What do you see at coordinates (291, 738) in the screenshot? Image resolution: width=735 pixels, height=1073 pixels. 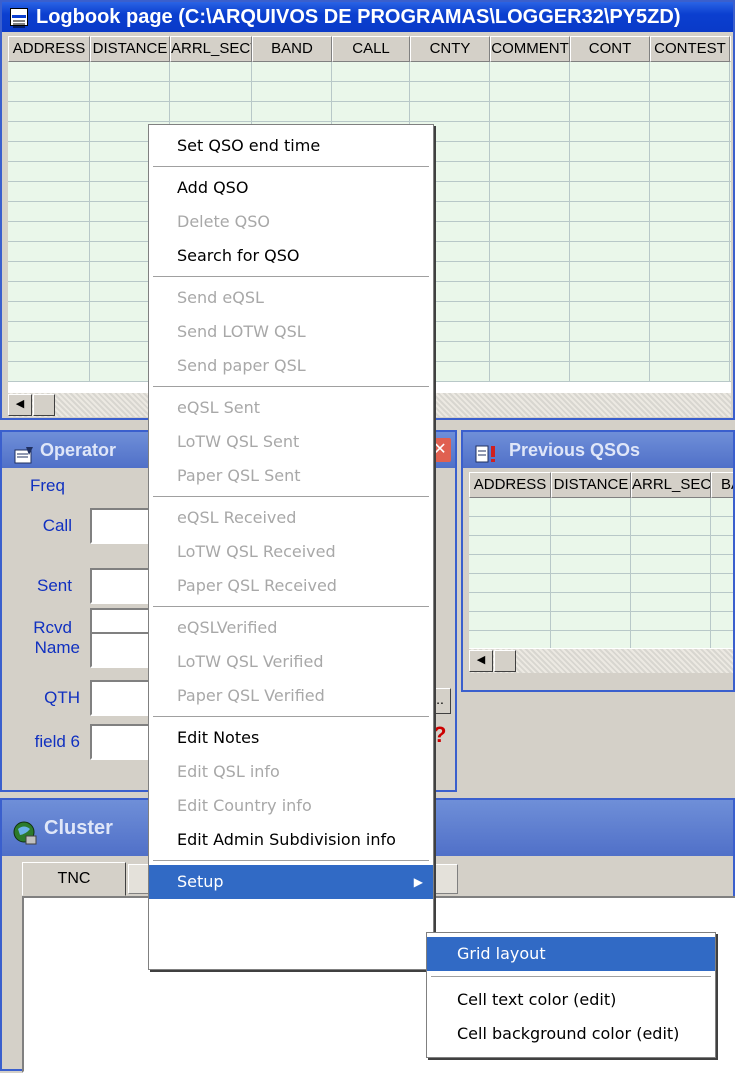 I see `menu-item-edit-notes: Edit Notes` at bounding box center [291, 738].